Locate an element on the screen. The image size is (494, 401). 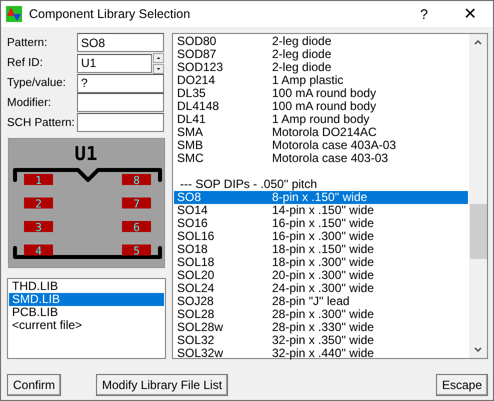
pattern-description: 24-pin x .300'' wide is located at coordinates (323, 288).